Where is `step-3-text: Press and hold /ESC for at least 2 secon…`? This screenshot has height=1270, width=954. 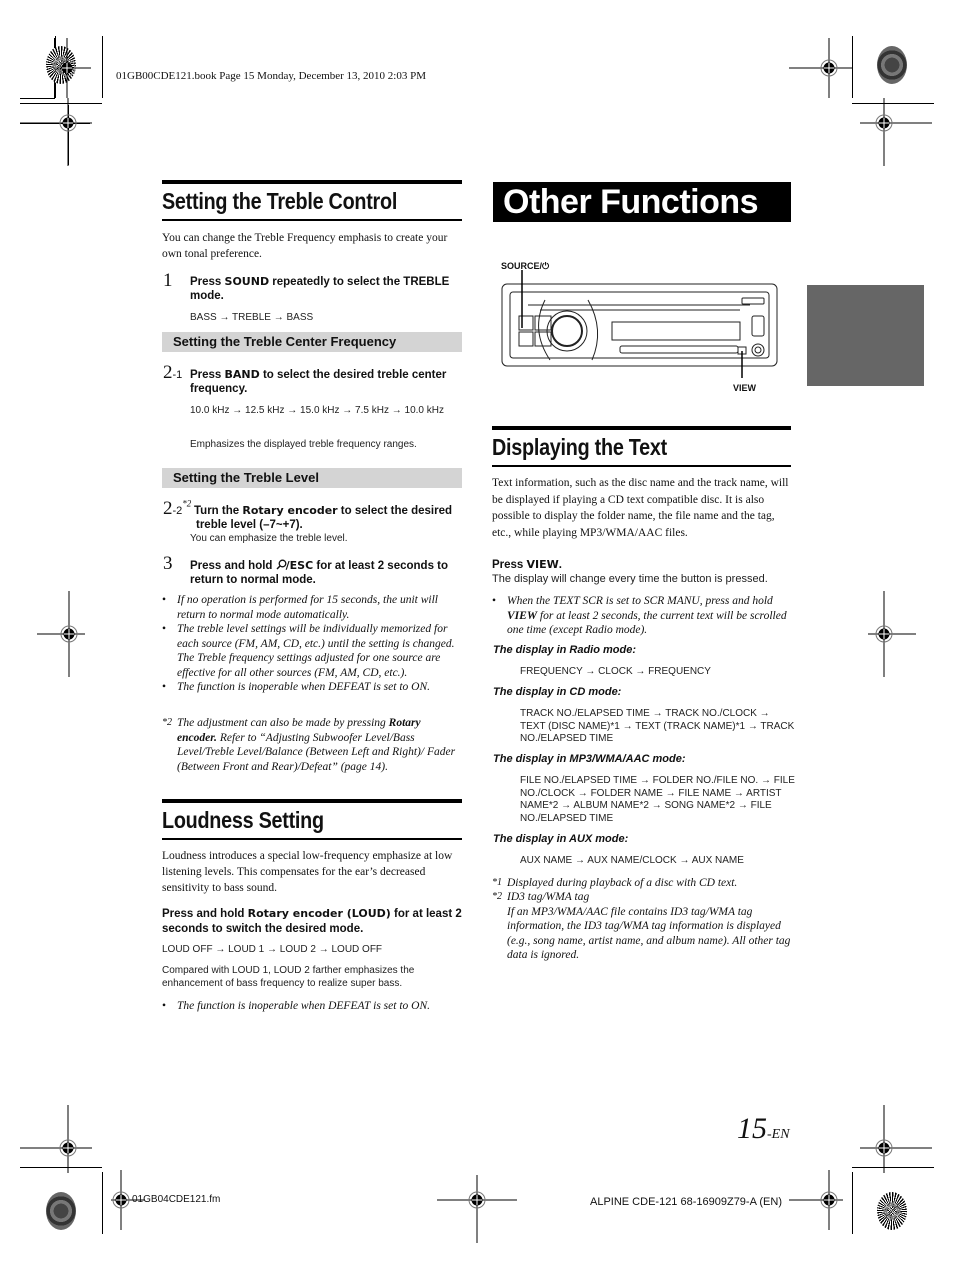
step-3-text: Press and hold /ESC for at least 2 secon… is located at coordinates (319, 572).